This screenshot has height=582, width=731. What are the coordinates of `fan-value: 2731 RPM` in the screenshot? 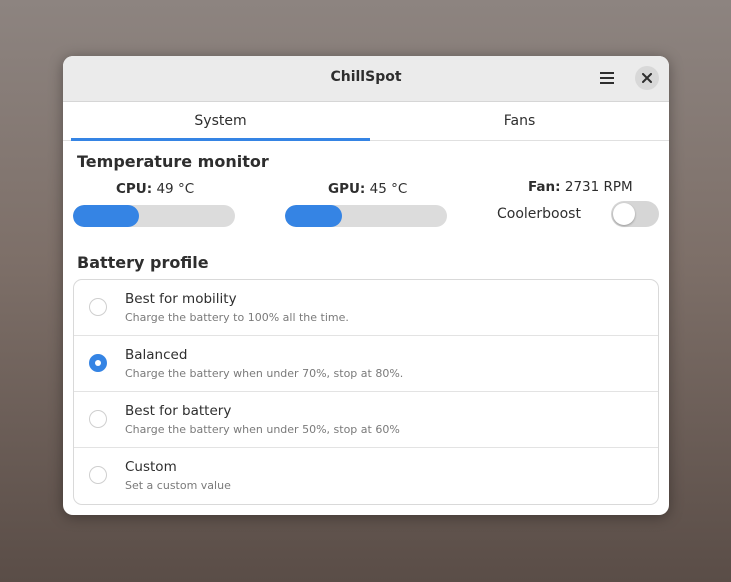 It's located at (598, 187).